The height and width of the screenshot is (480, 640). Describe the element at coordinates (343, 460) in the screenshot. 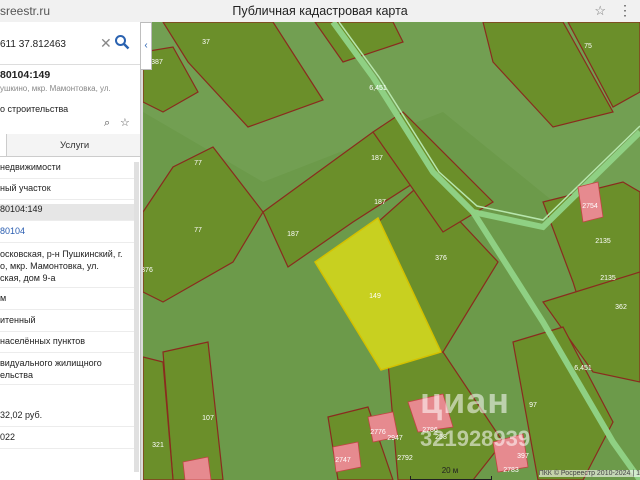

I see `parcel-label: 2747` at that location.